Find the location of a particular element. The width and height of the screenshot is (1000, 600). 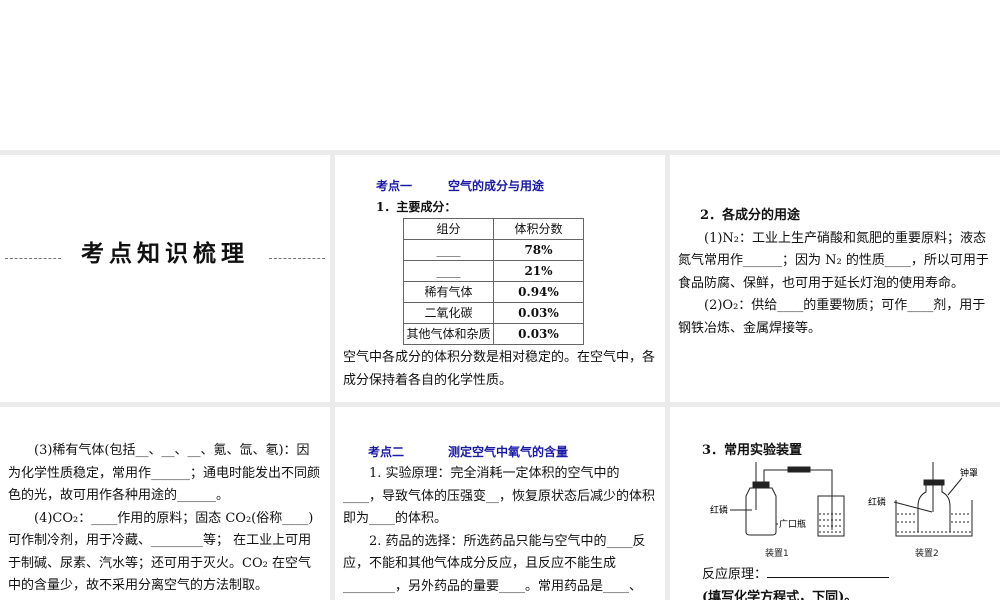

kp2-label: 考点二 is located at coordinates (386, 452).